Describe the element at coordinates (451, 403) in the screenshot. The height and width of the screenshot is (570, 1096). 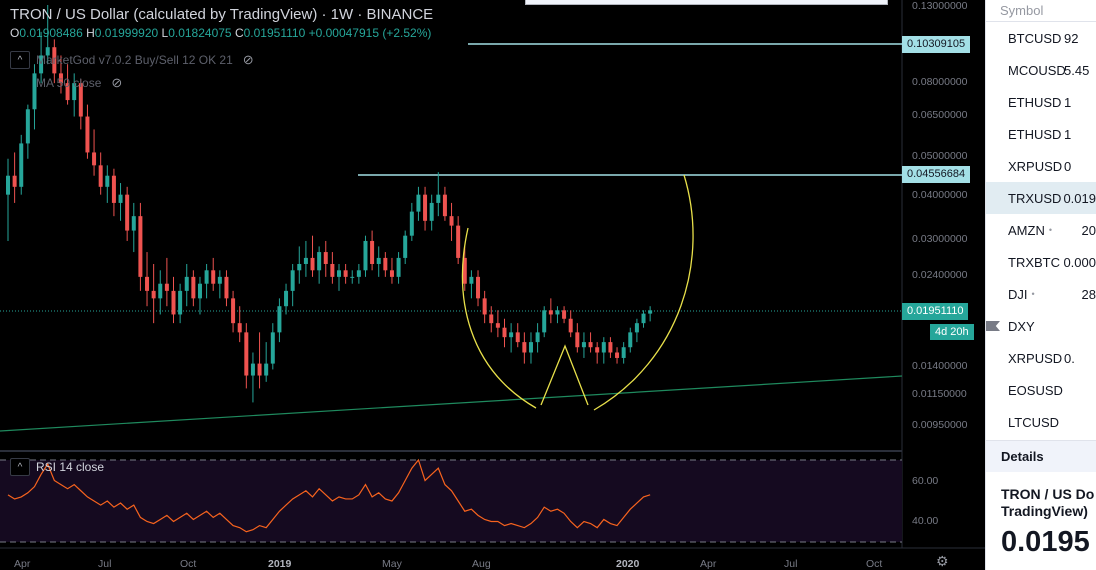
I see `trend-line` at that location.